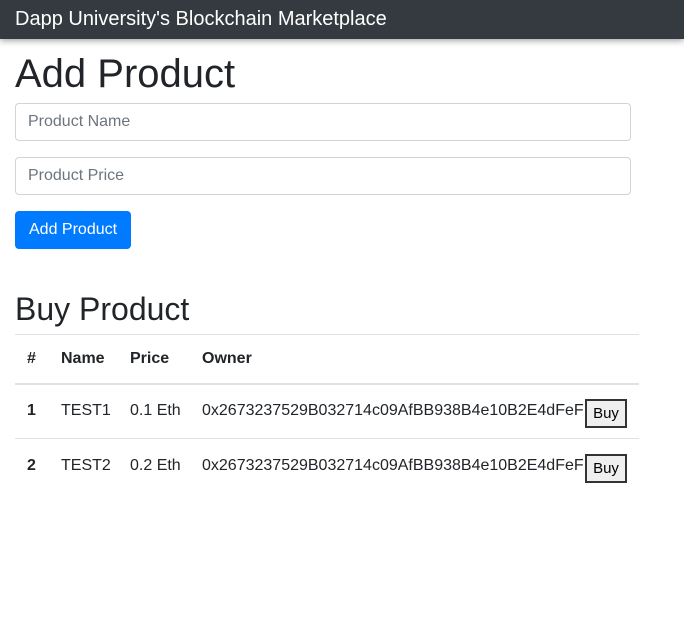 Image resolution: width=684 pixels, height=625 pixels. Describe the element at coordinates (612, 359) in the screenshot. I see `column-header-action` at that location.